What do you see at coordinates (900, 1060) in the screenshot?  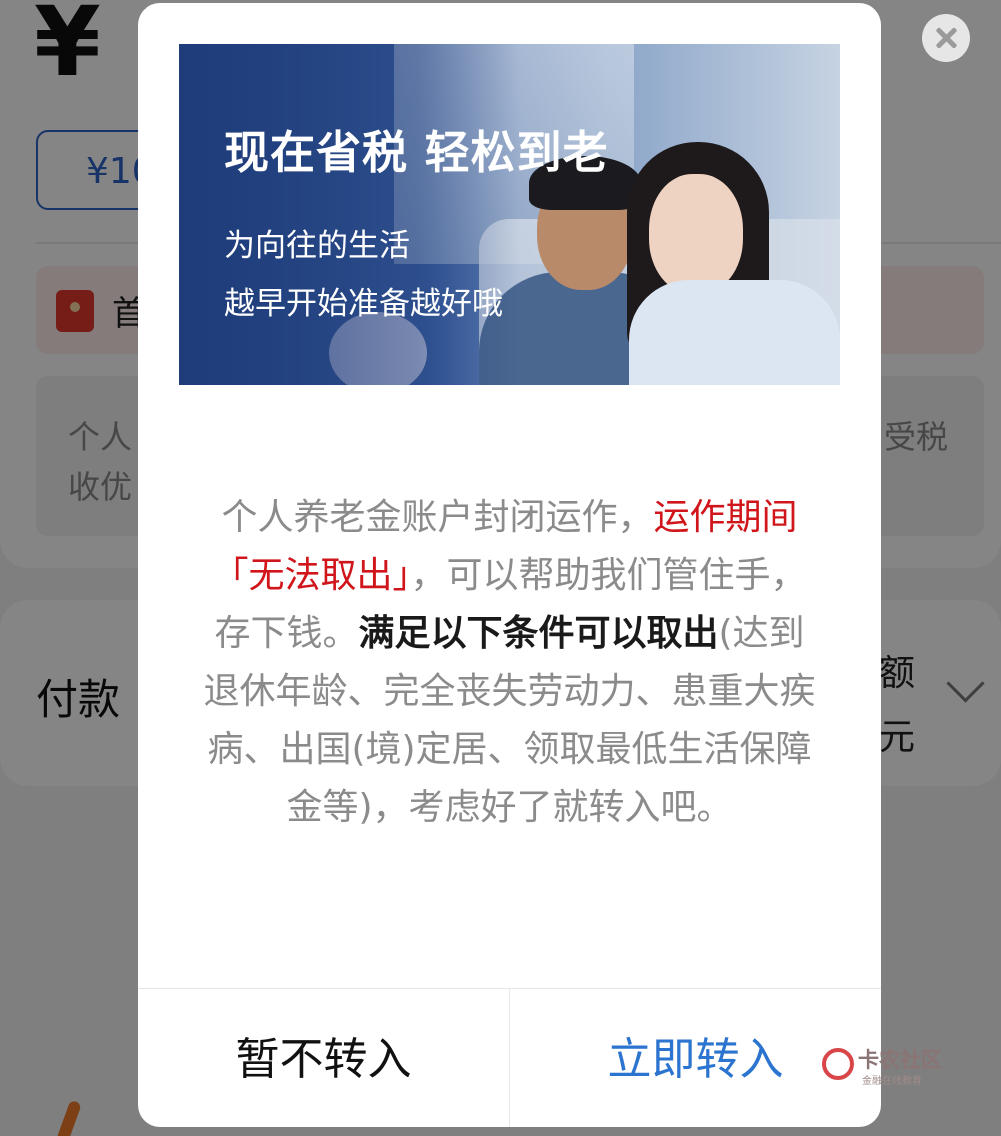 I see `watermark-main-text: 卡农社区` at bounding box center [900, 1060].